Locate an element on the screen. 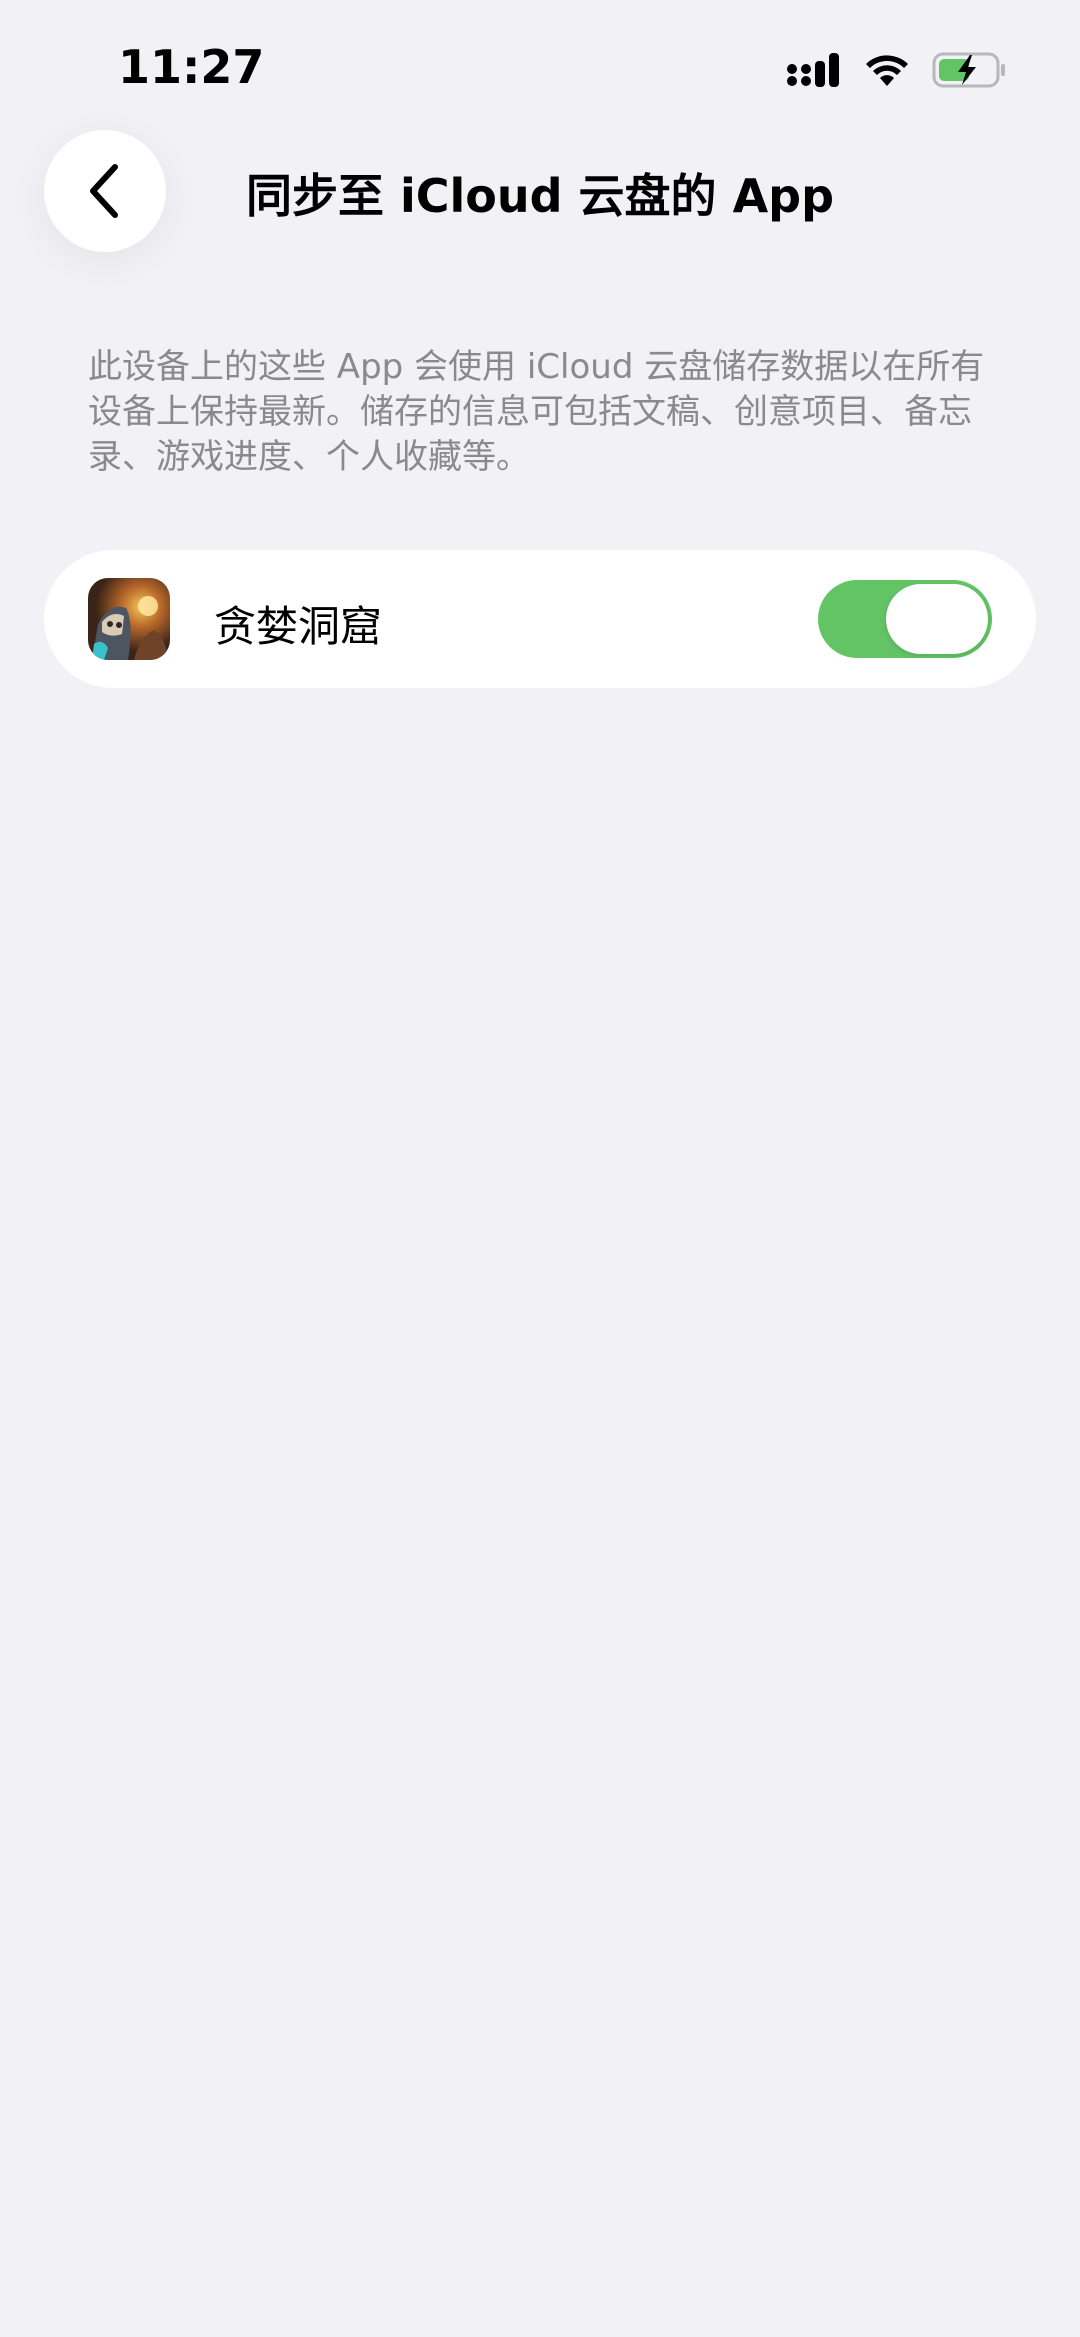 The height and width of the screenshot is (2337, 1080). page-title: 同步至 iCloud 云盘的 App is located at coordinates (540, 196).